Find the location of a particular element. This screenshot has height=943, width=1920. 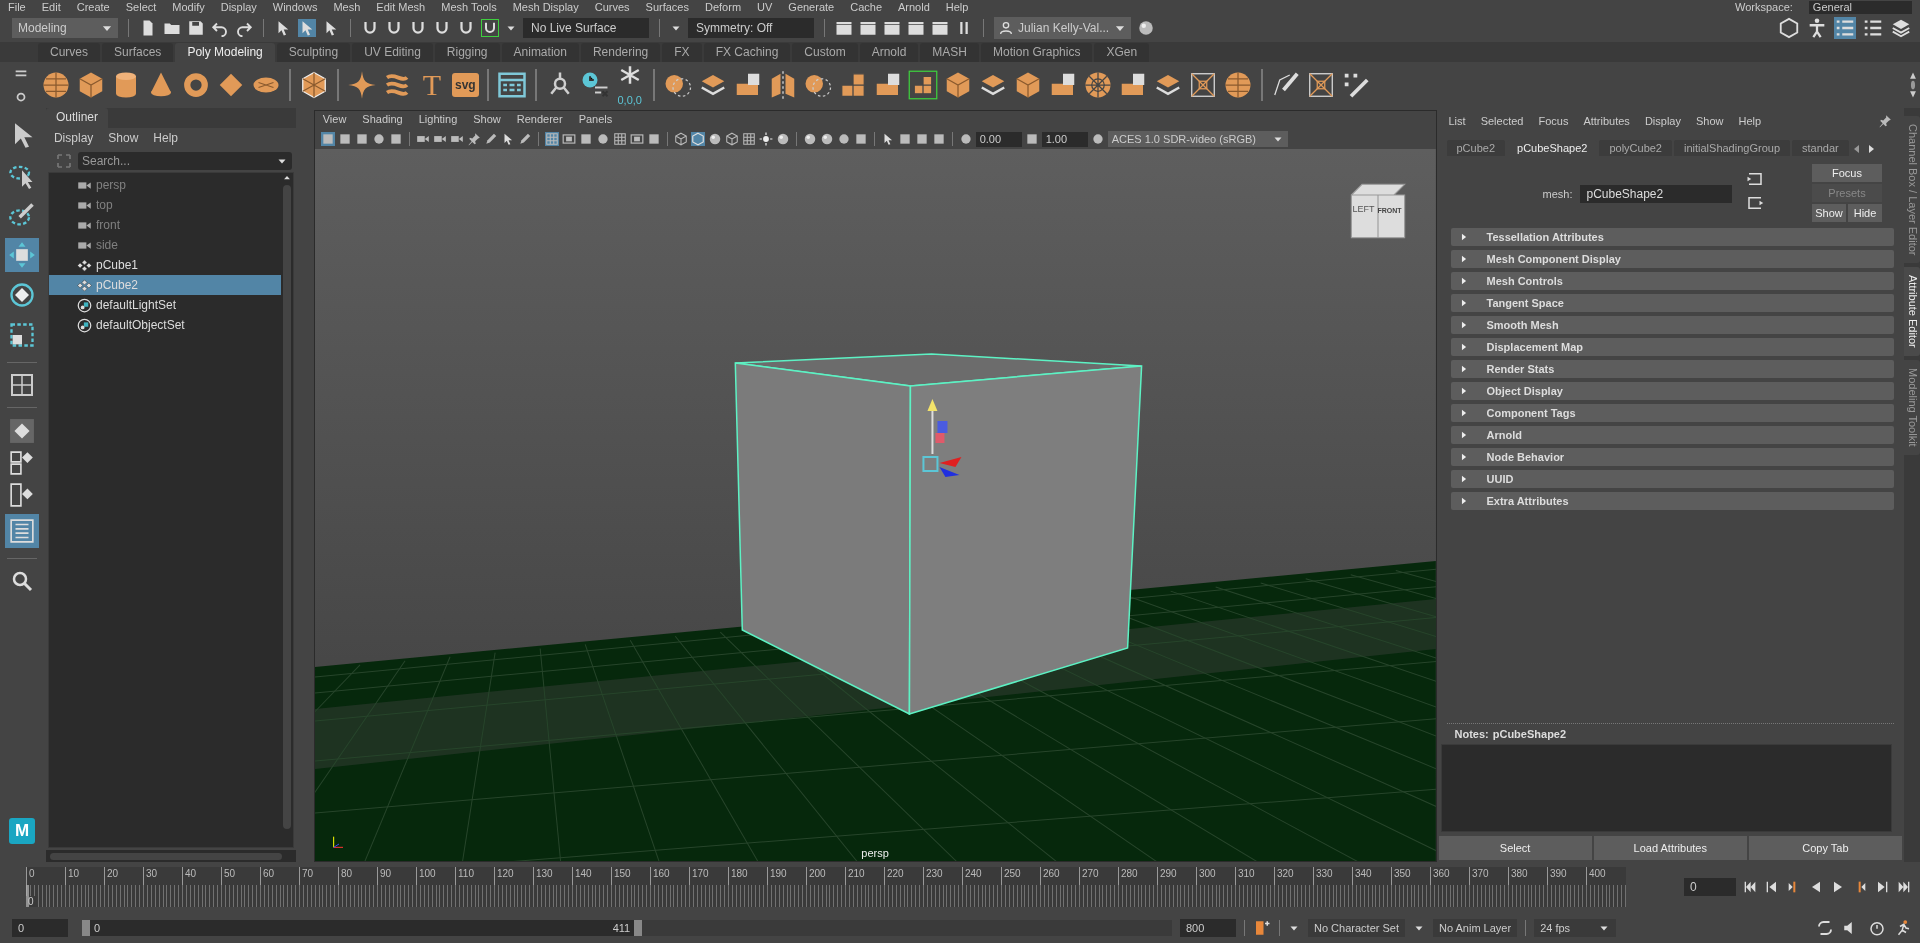

menu-item: Curves is located at coordinates (612, 7).